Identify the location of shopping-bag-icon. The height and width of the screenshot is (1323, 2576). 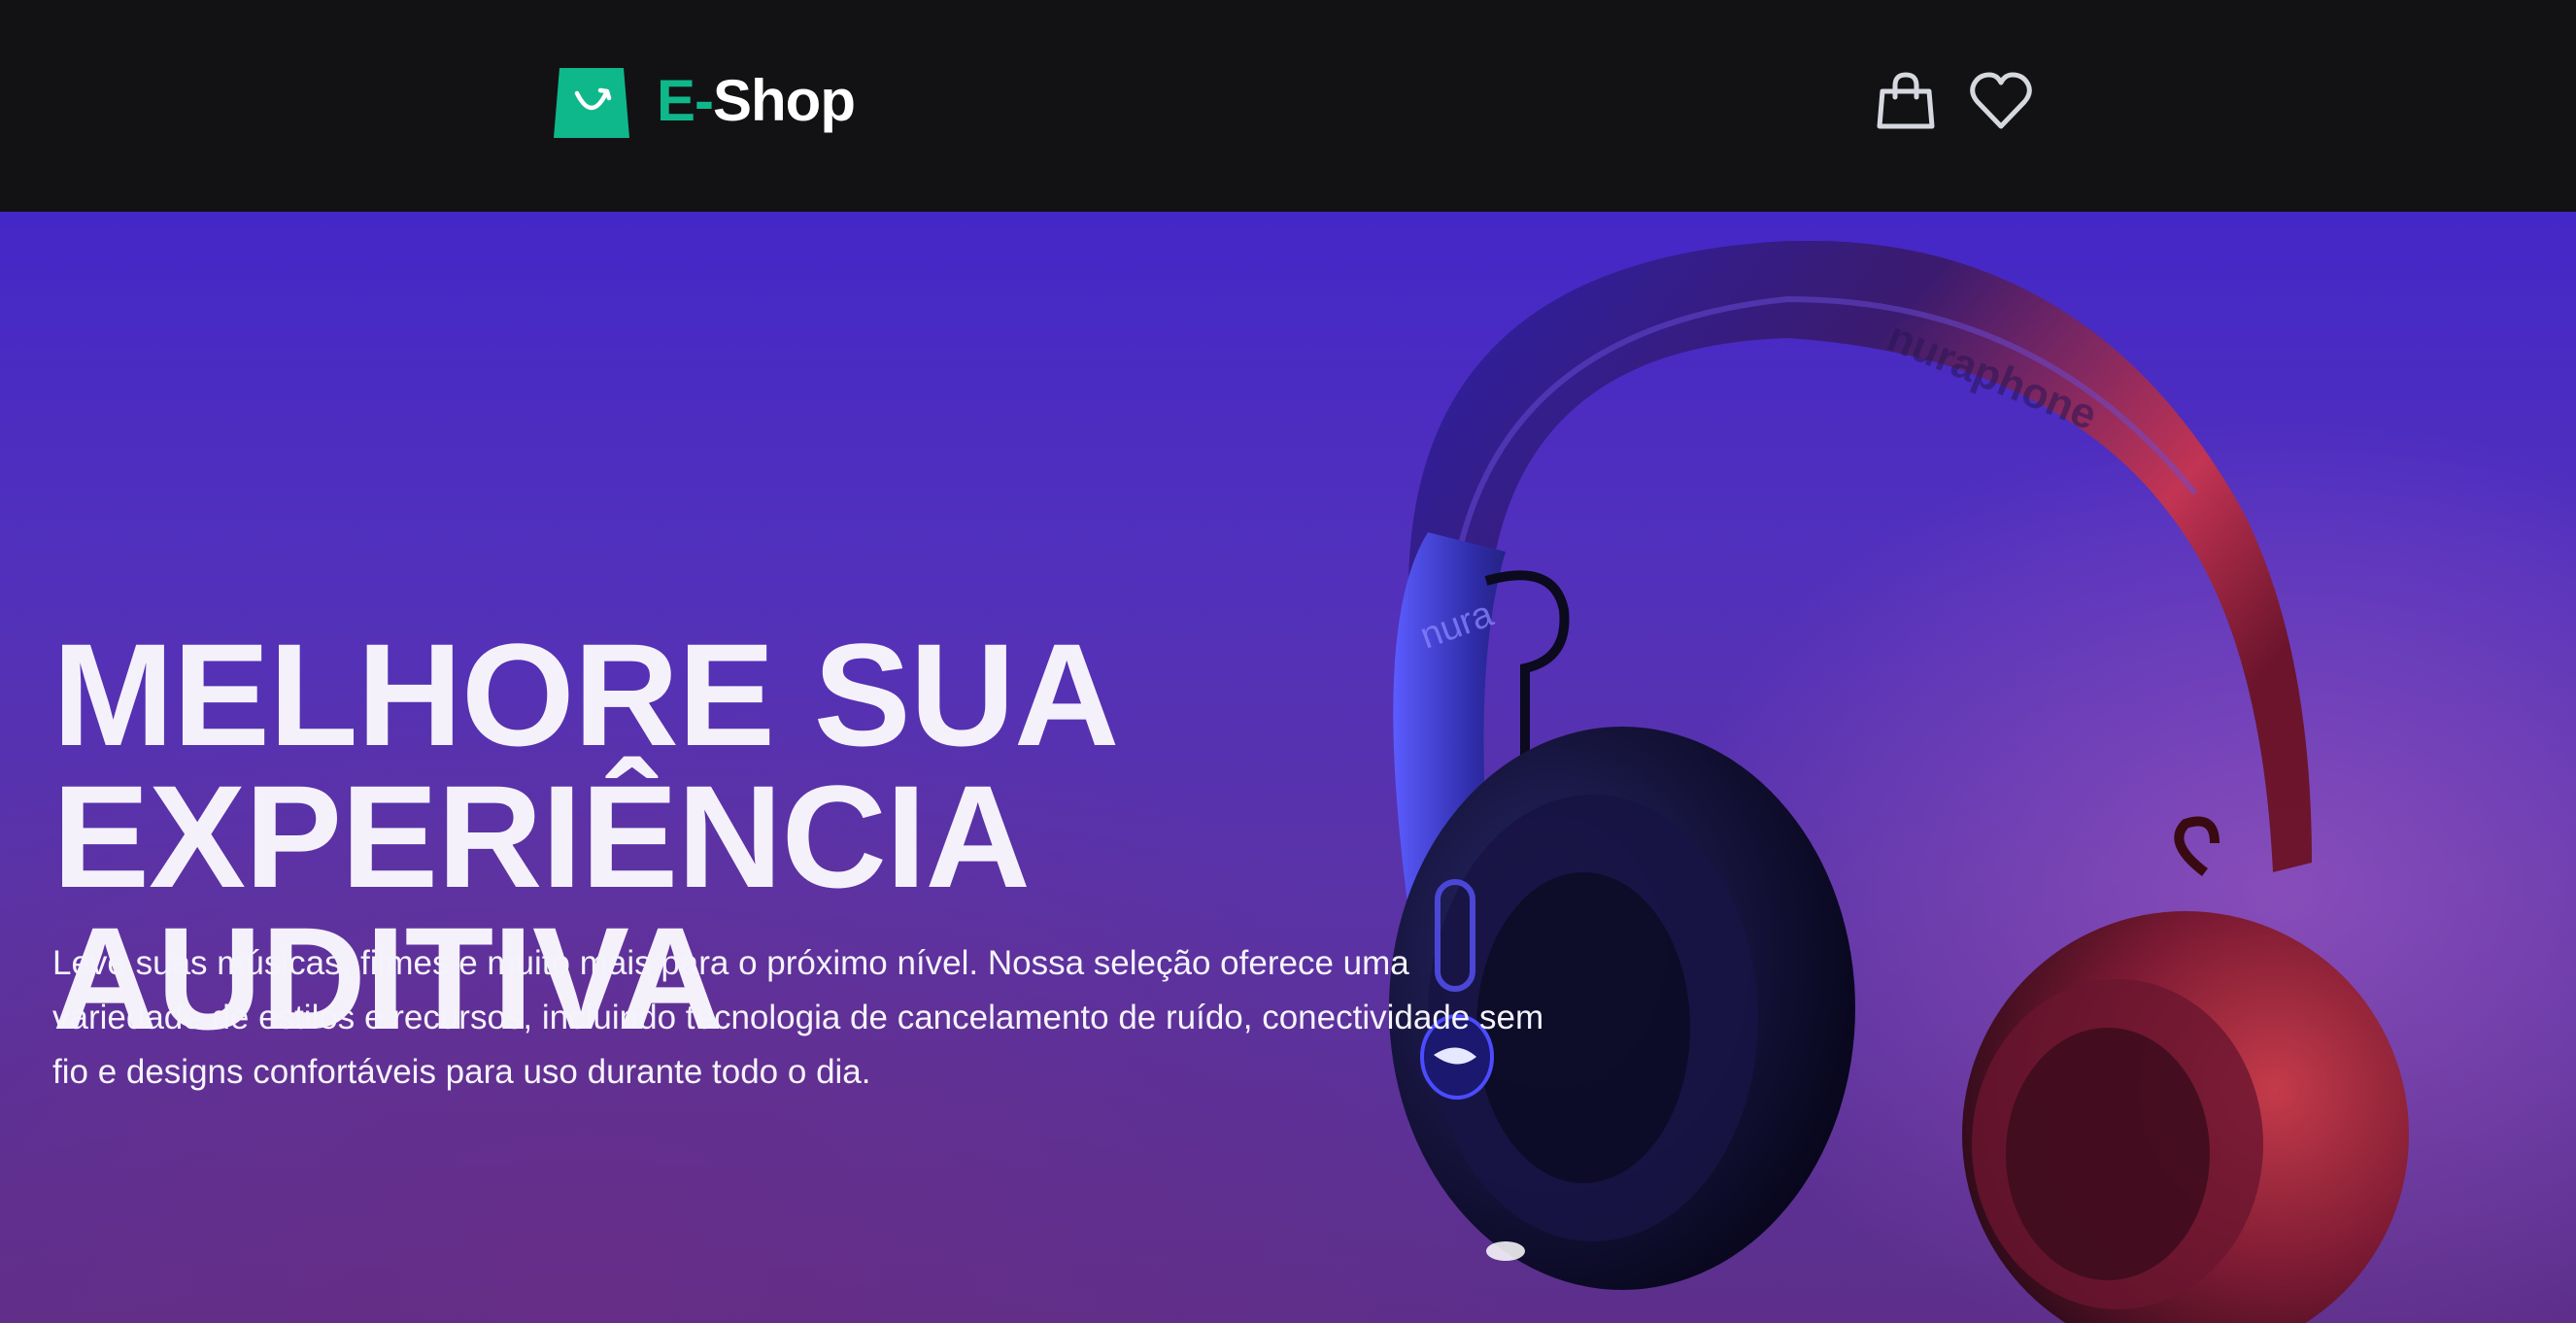
(1906, 100).